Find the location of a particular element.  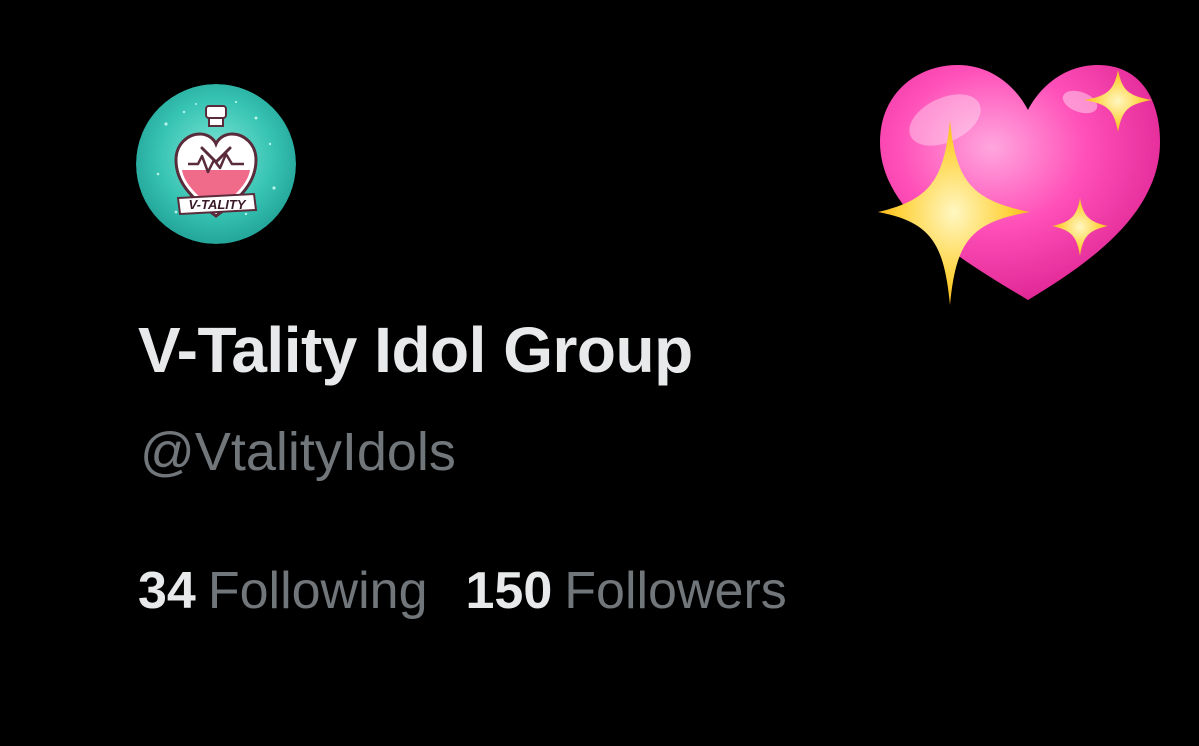

followers-link: 150 Followers is located at coordinates (626, 591).